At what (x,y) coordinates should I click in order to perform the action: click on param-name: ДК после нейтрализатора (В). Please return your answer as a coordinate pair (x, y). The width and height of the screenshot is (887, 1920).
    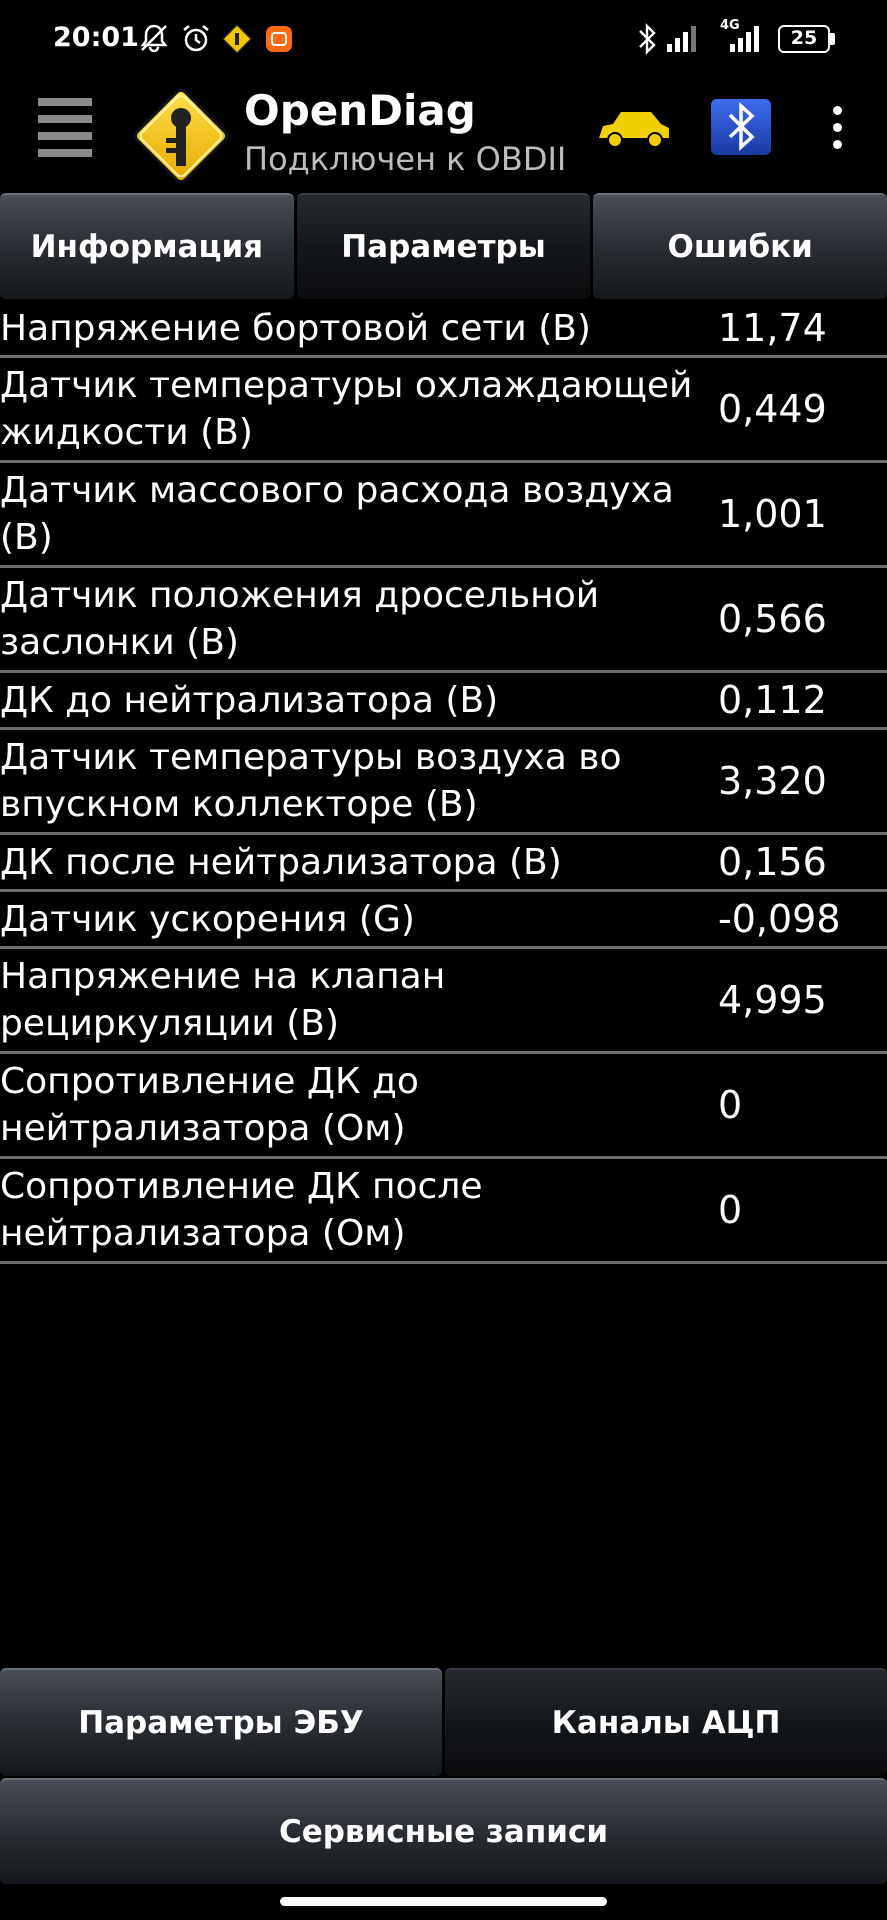
    Looking at the image, I should click on (281, 862).